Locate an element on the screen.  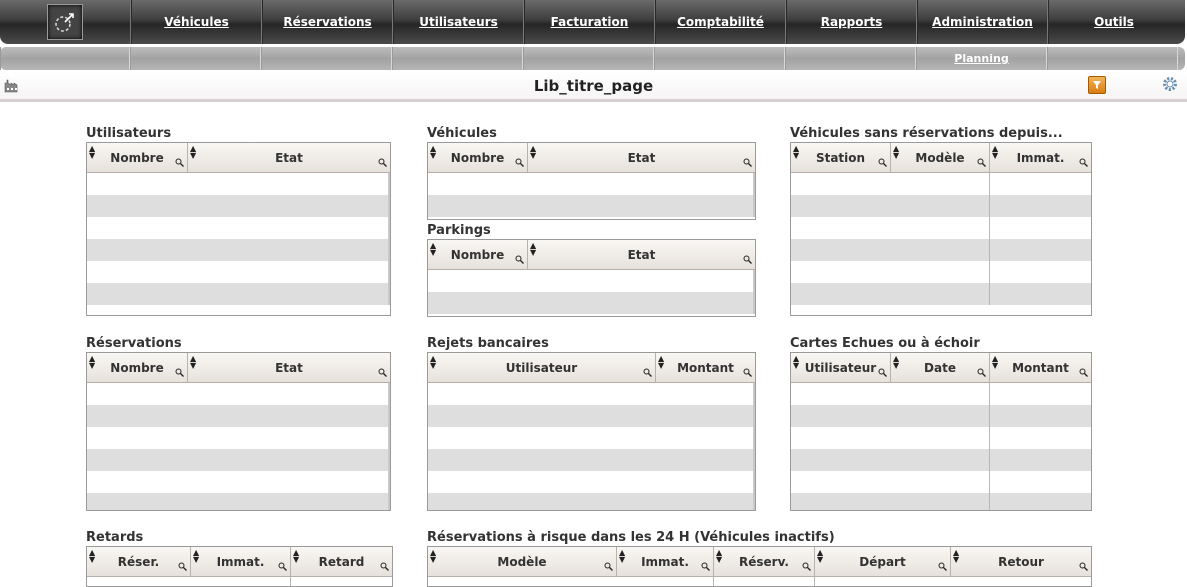
nav-link-vehicules: Véhicules is located at coordinates (196, 22).